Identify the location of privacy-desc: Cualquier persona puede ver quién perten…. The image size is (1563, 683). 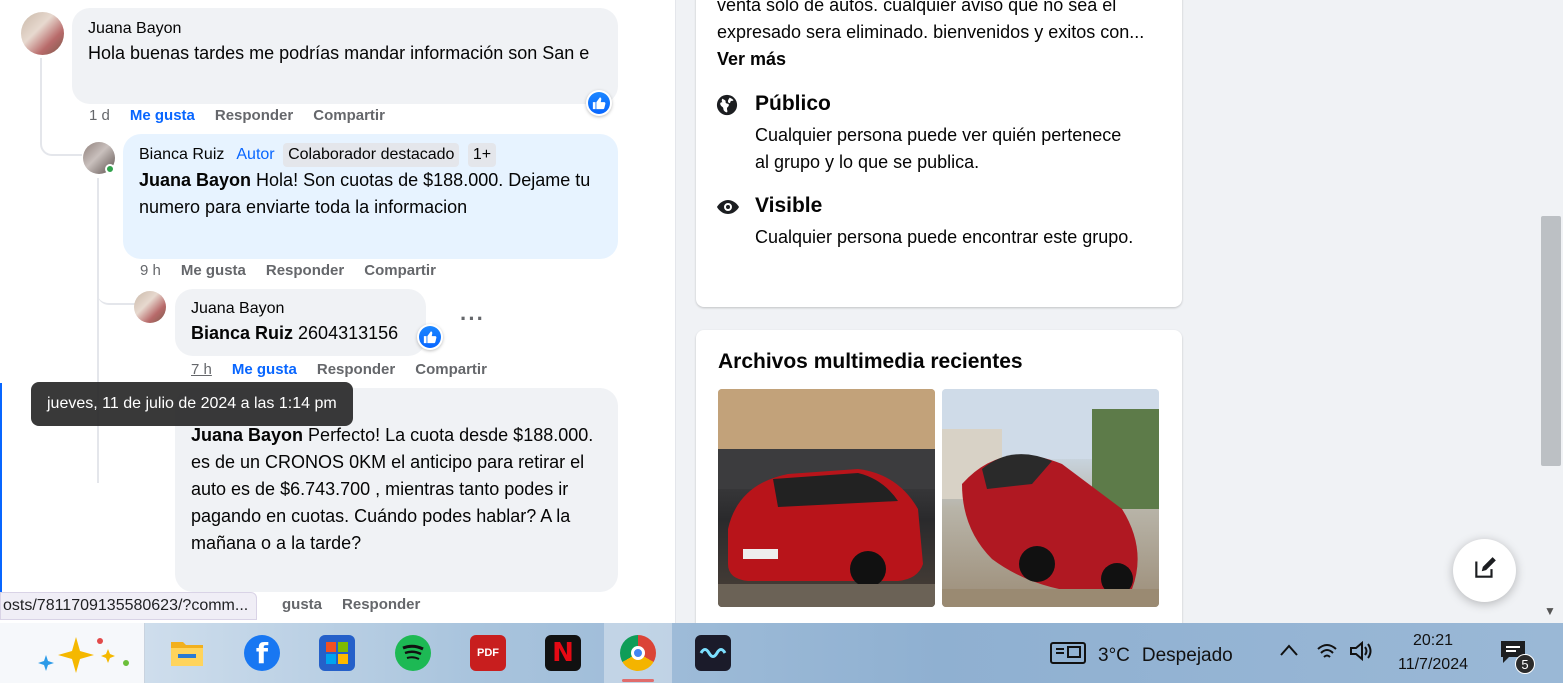
(938, 148).